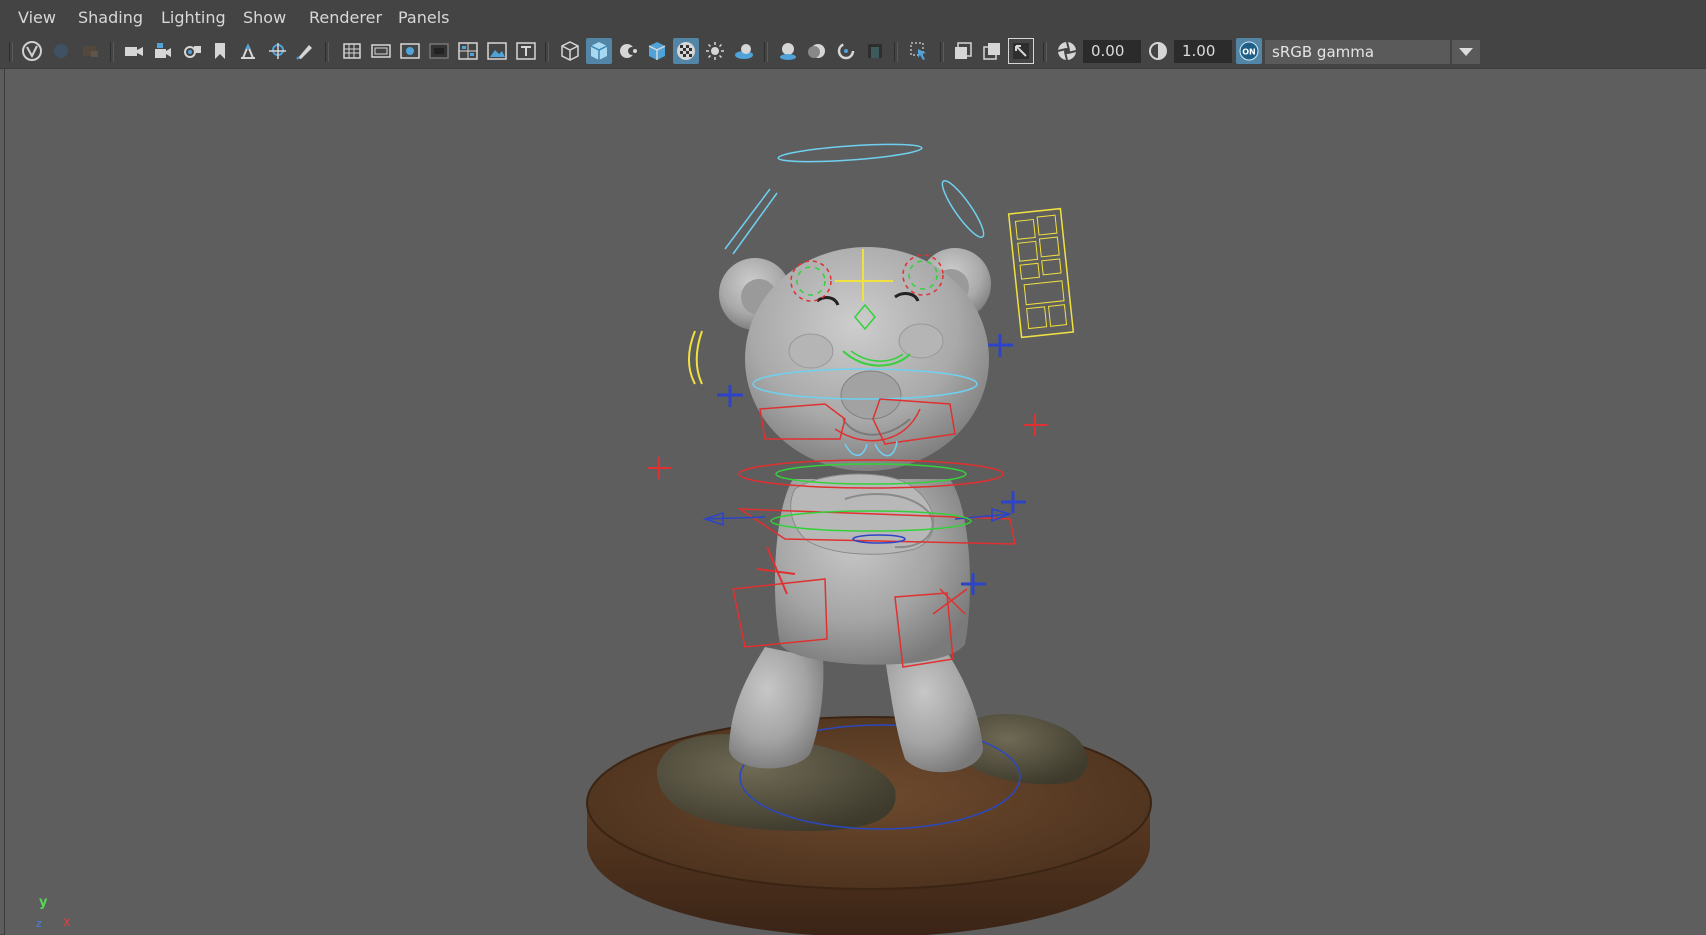  Describe the element at coordinates (1357, 52) in the screenshot. I see `color-space-dropdown: sRGB gamma` at that location.